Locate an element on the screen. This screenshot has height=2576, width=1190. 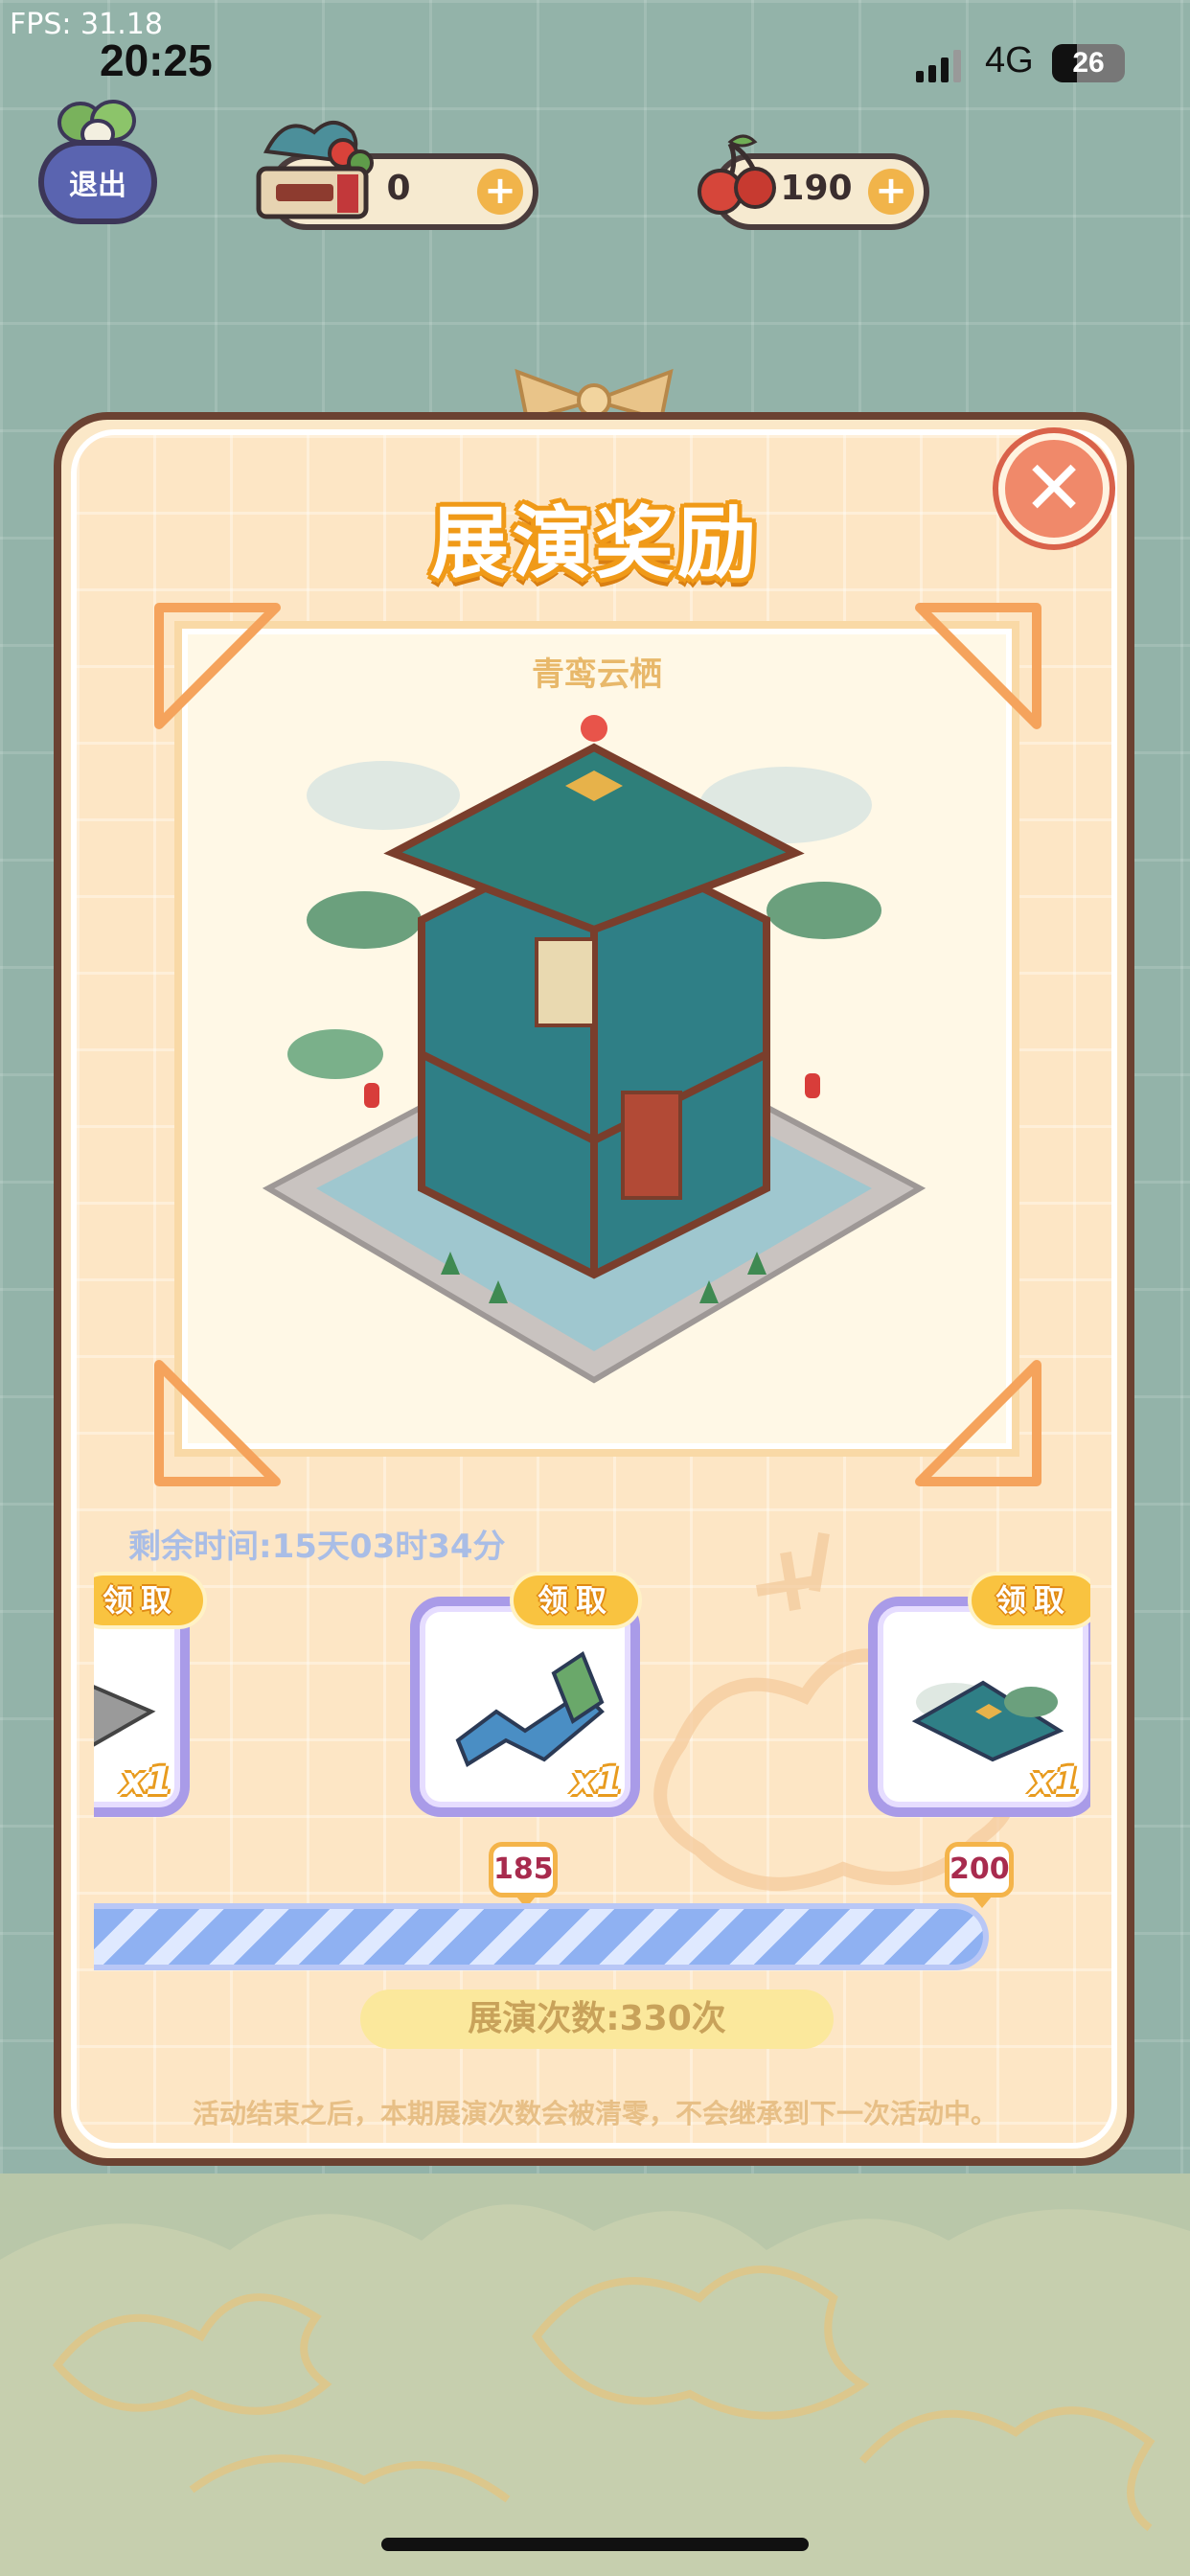
remaining-time: 剩余时间:15天03时34分 is located at coordinates (317, 1547).